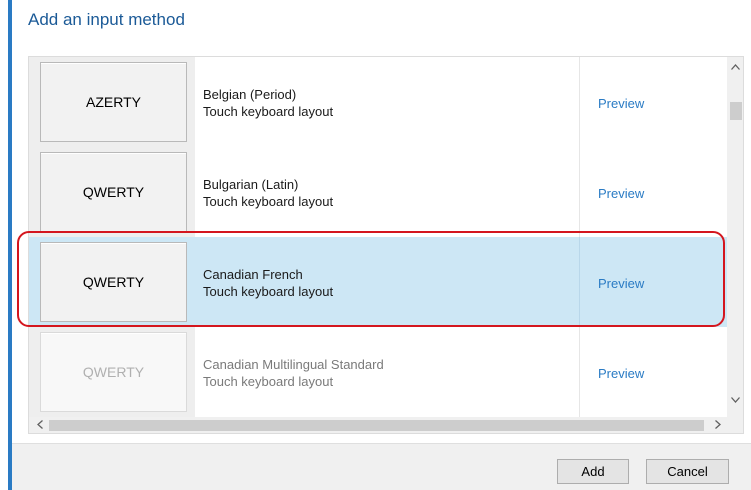 The width and height of the screenshot is (751, 490). I want to click on cancel-button: Cancel, so click(687, 471).